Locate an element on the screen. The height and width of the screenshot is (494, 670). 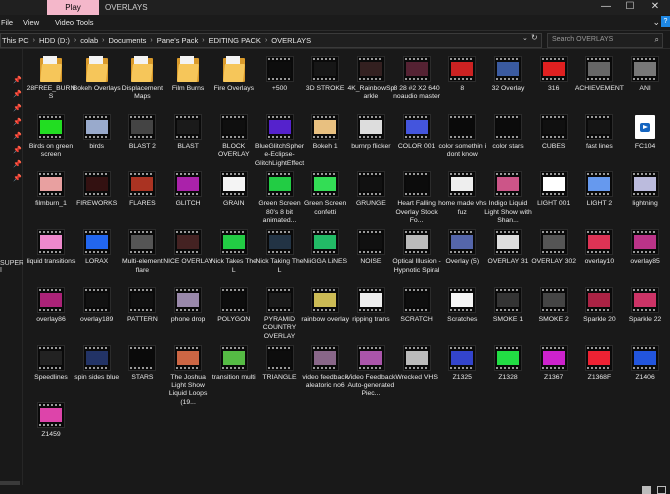
play-tab-label: Play is located at coordinates (73, 7).